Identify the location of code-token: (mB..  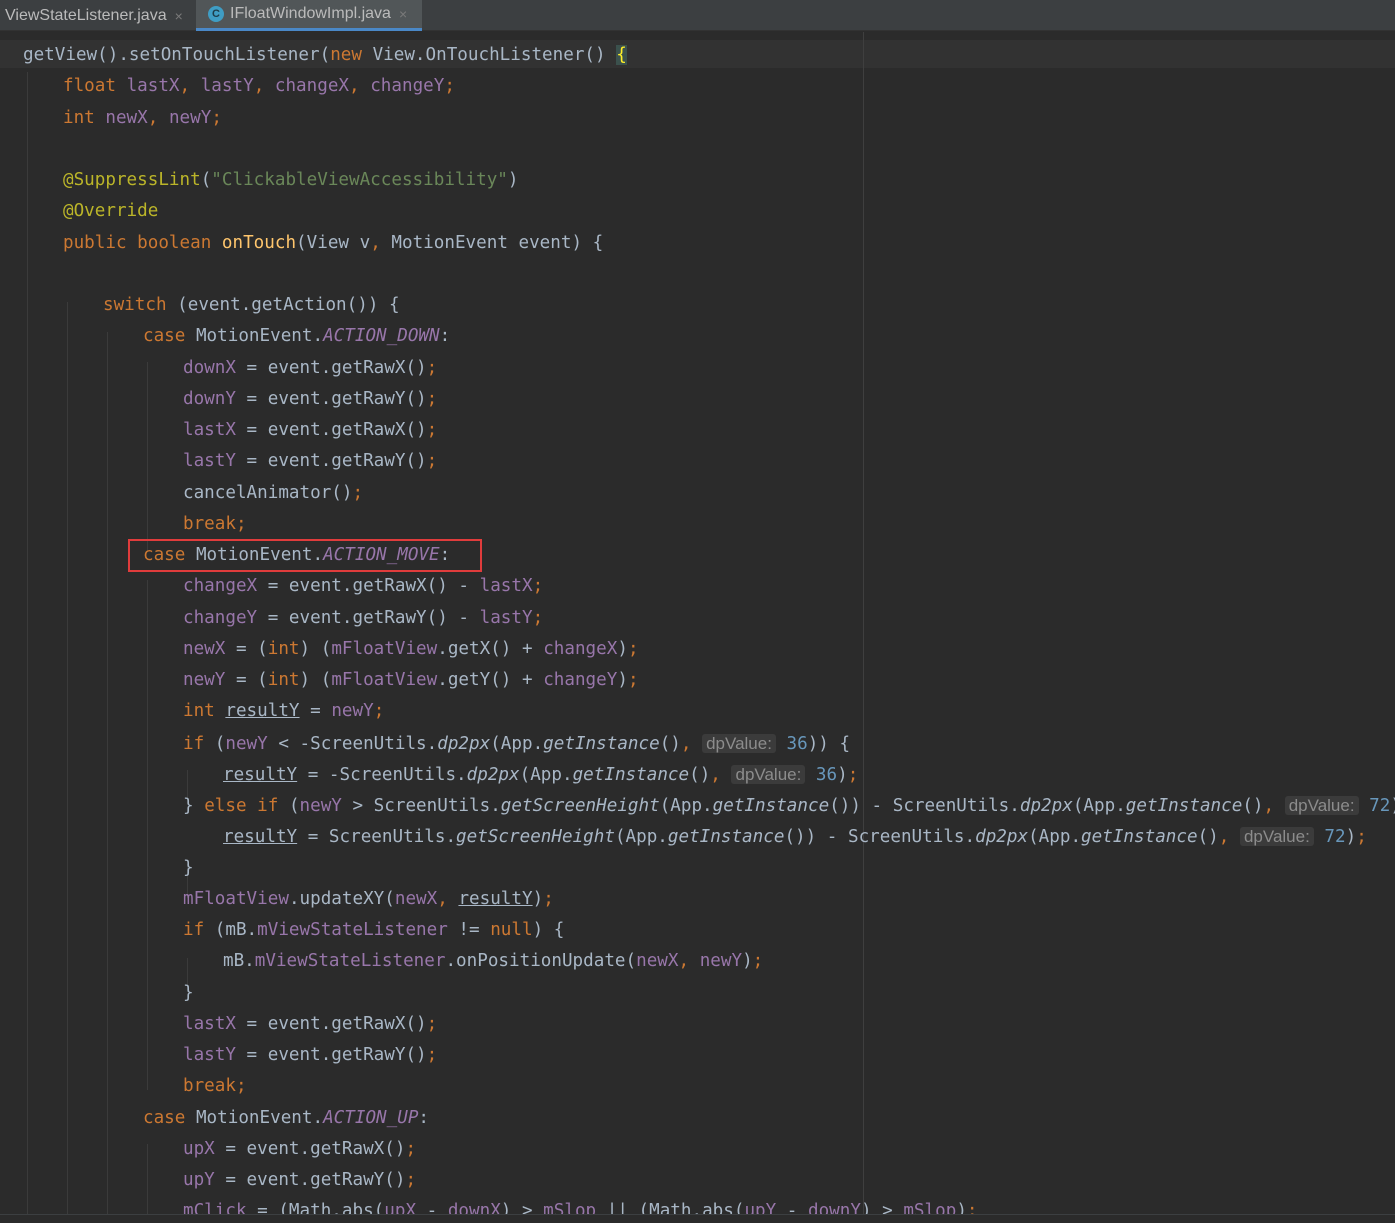
(236, 930).